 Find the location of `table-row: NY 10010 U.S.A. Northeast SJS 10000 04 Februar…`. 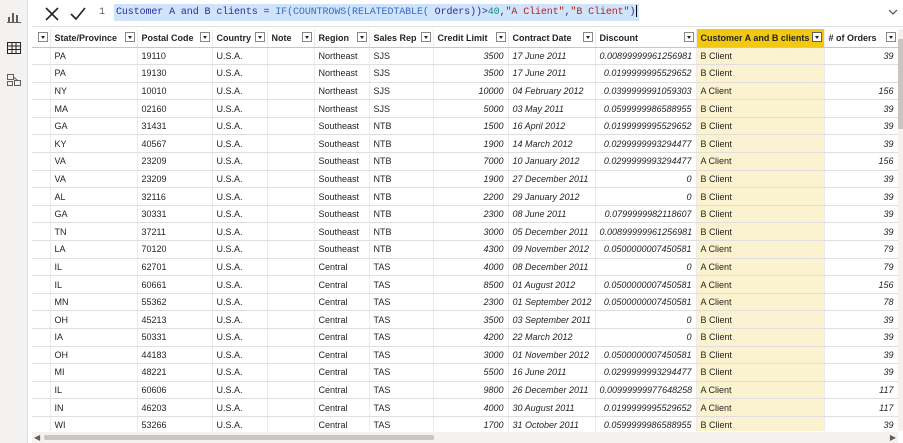

table-row: NY 10010 U.S.A. Northeast SJS 10000 04 Februar… is located at coordinates (465, 91).